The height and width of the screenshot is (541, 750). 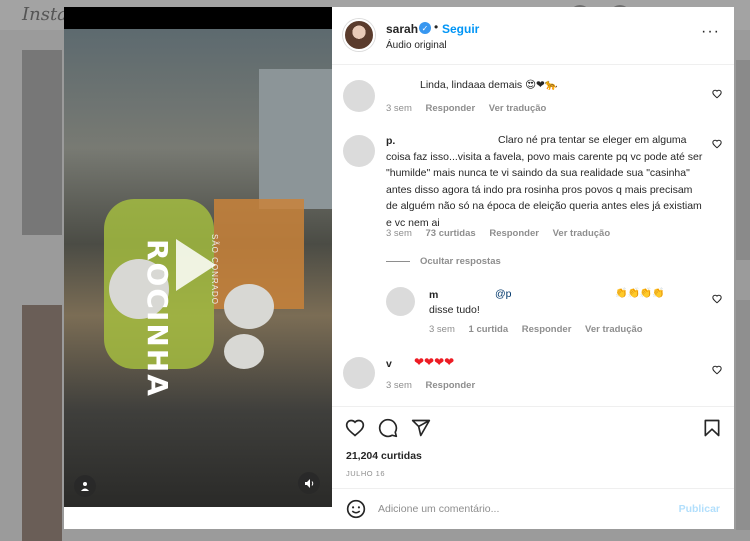 What do you see at coordinates (443, 261) in the screenshot?
I see `hide-replies-button: Ocultar respostas` at bounding box center [443, 261].